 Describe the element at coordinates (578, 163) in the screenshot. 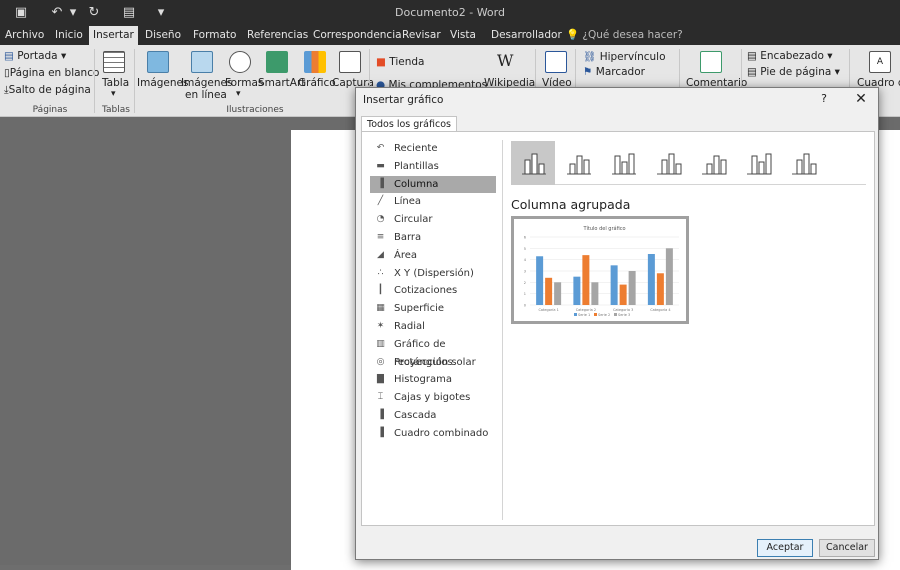

I see `subtype-stacked-column` at that location.